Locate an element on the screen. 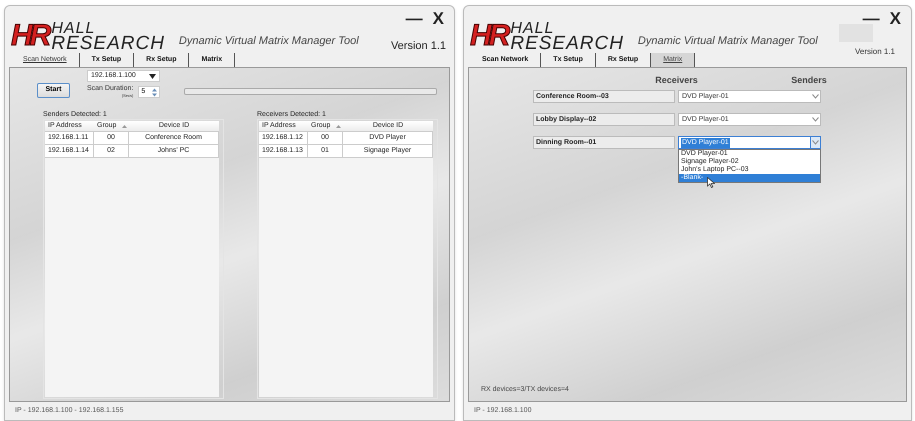  column-header: Senders is located at coordinates (809, 80).